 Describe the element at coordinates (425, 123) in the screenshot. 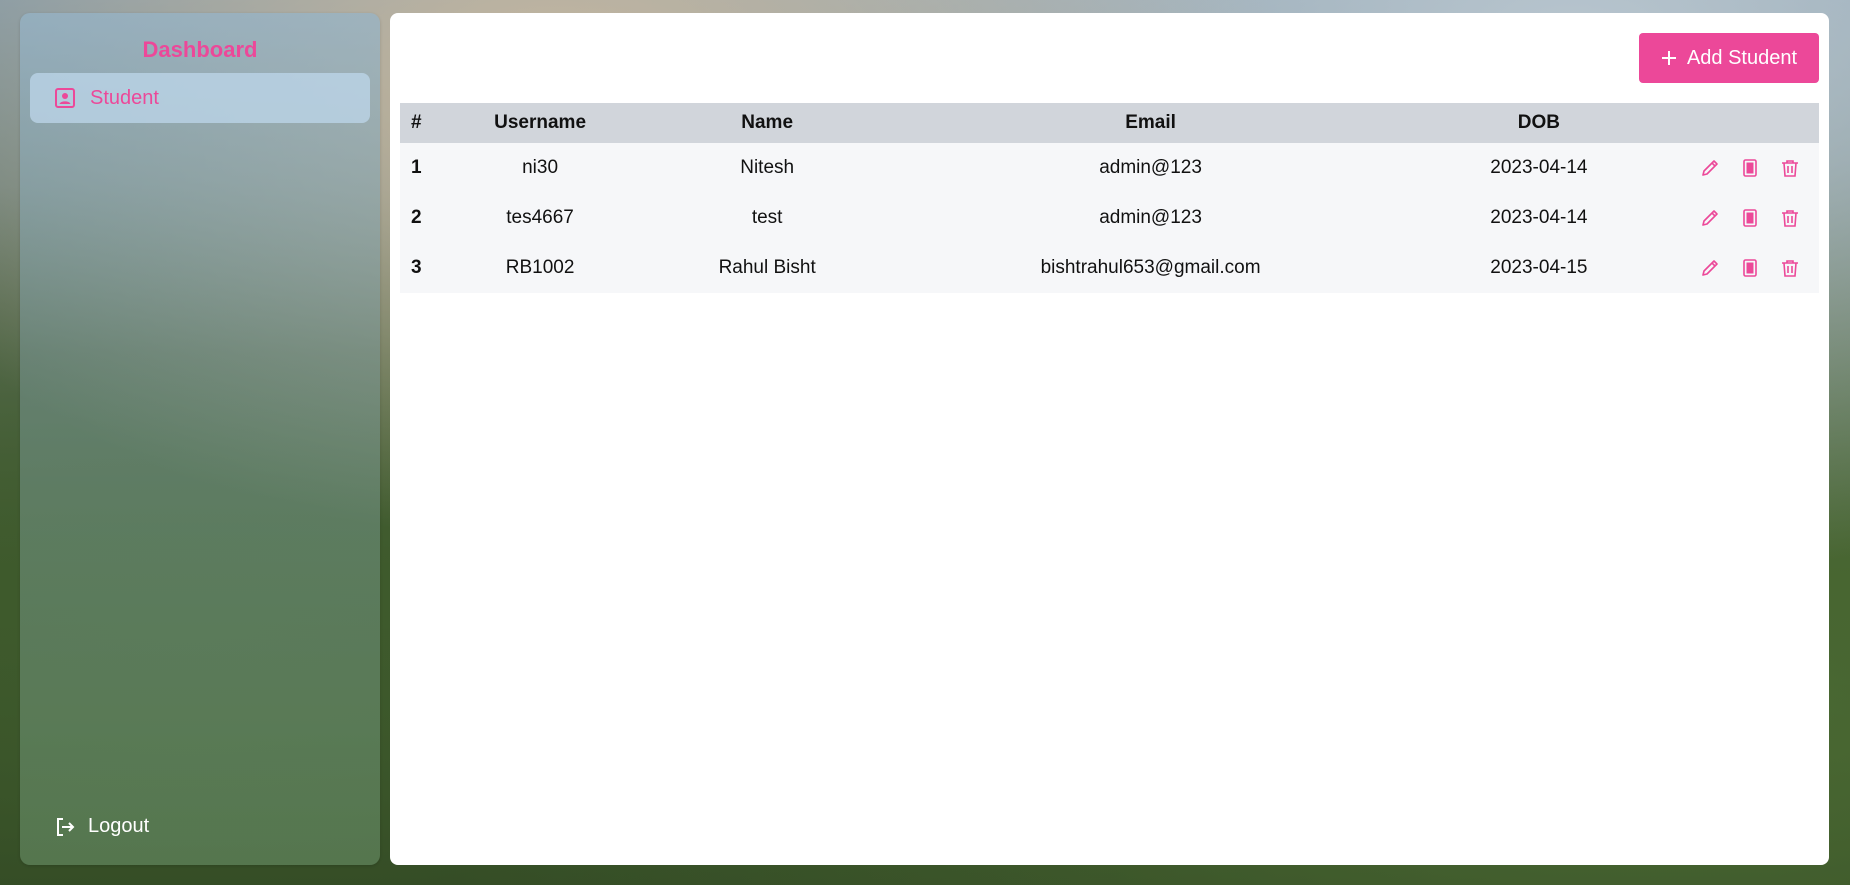

I see `header-number: #` at that location.